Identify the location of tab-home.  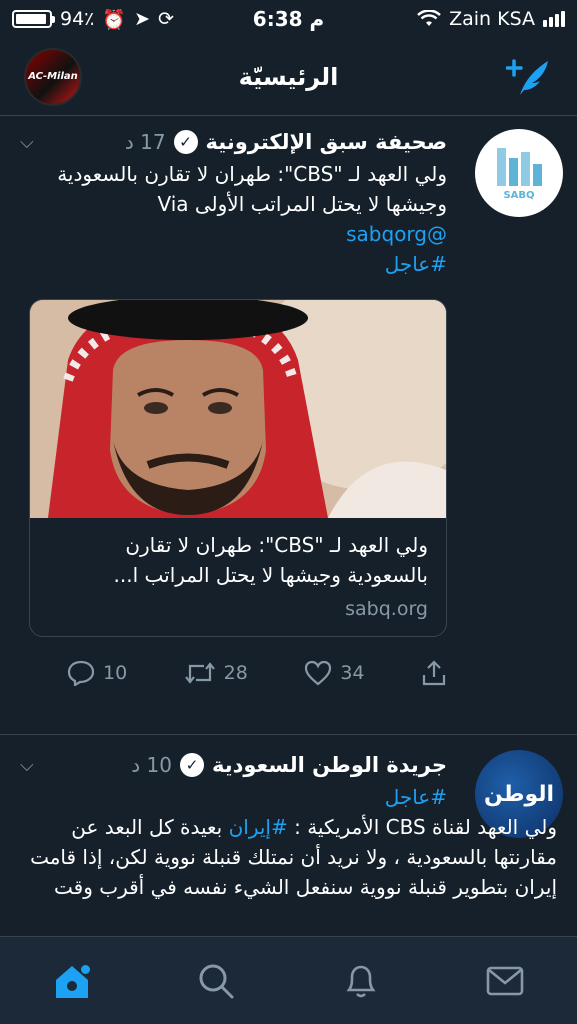
(72, 981).